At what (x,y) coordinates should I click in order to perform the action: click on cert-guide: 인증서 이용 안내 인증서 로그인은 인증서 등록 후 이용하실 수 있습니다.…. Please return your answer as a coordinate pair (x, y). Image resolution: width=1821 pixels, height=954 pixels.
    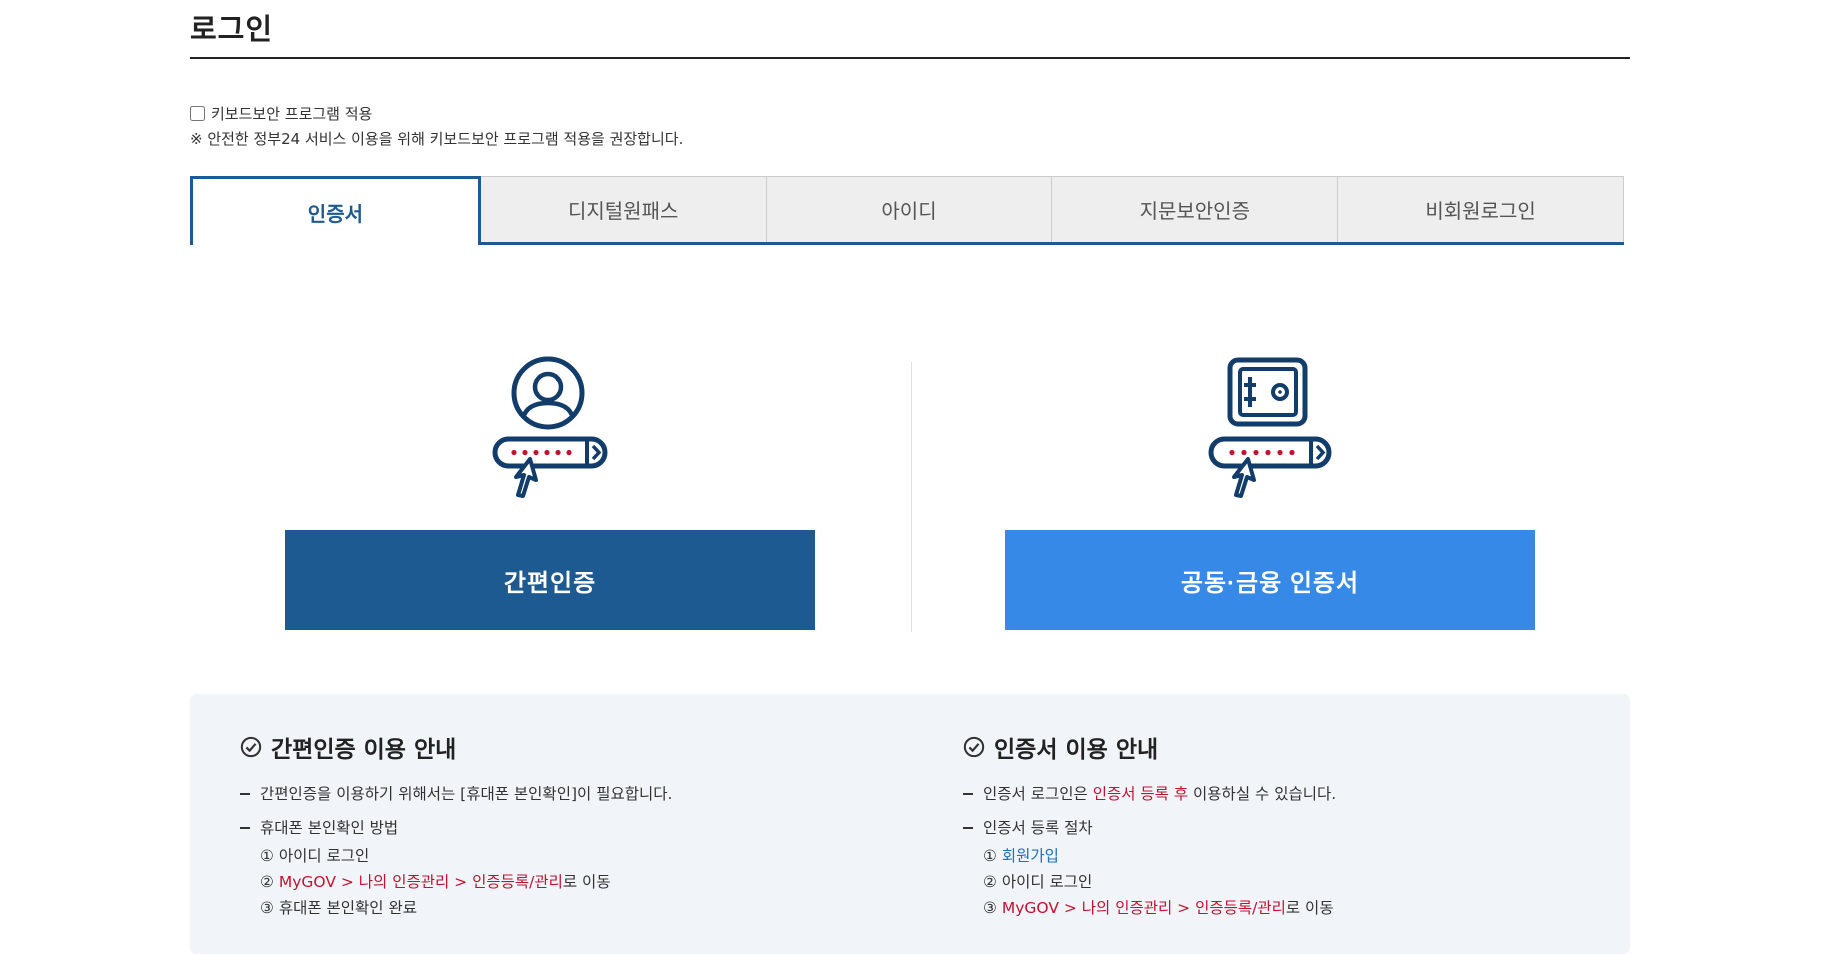
    Looking at the image, I should click on (1149, 830).